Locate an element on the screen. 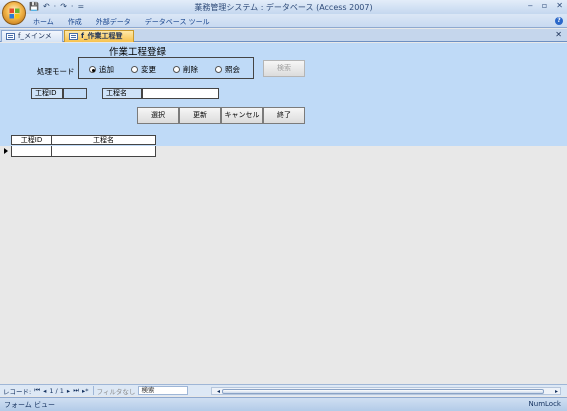 Image resolution: width=567 pixels, height=411 pixels. update-button: 更新 is located at coordinates (200, 115).